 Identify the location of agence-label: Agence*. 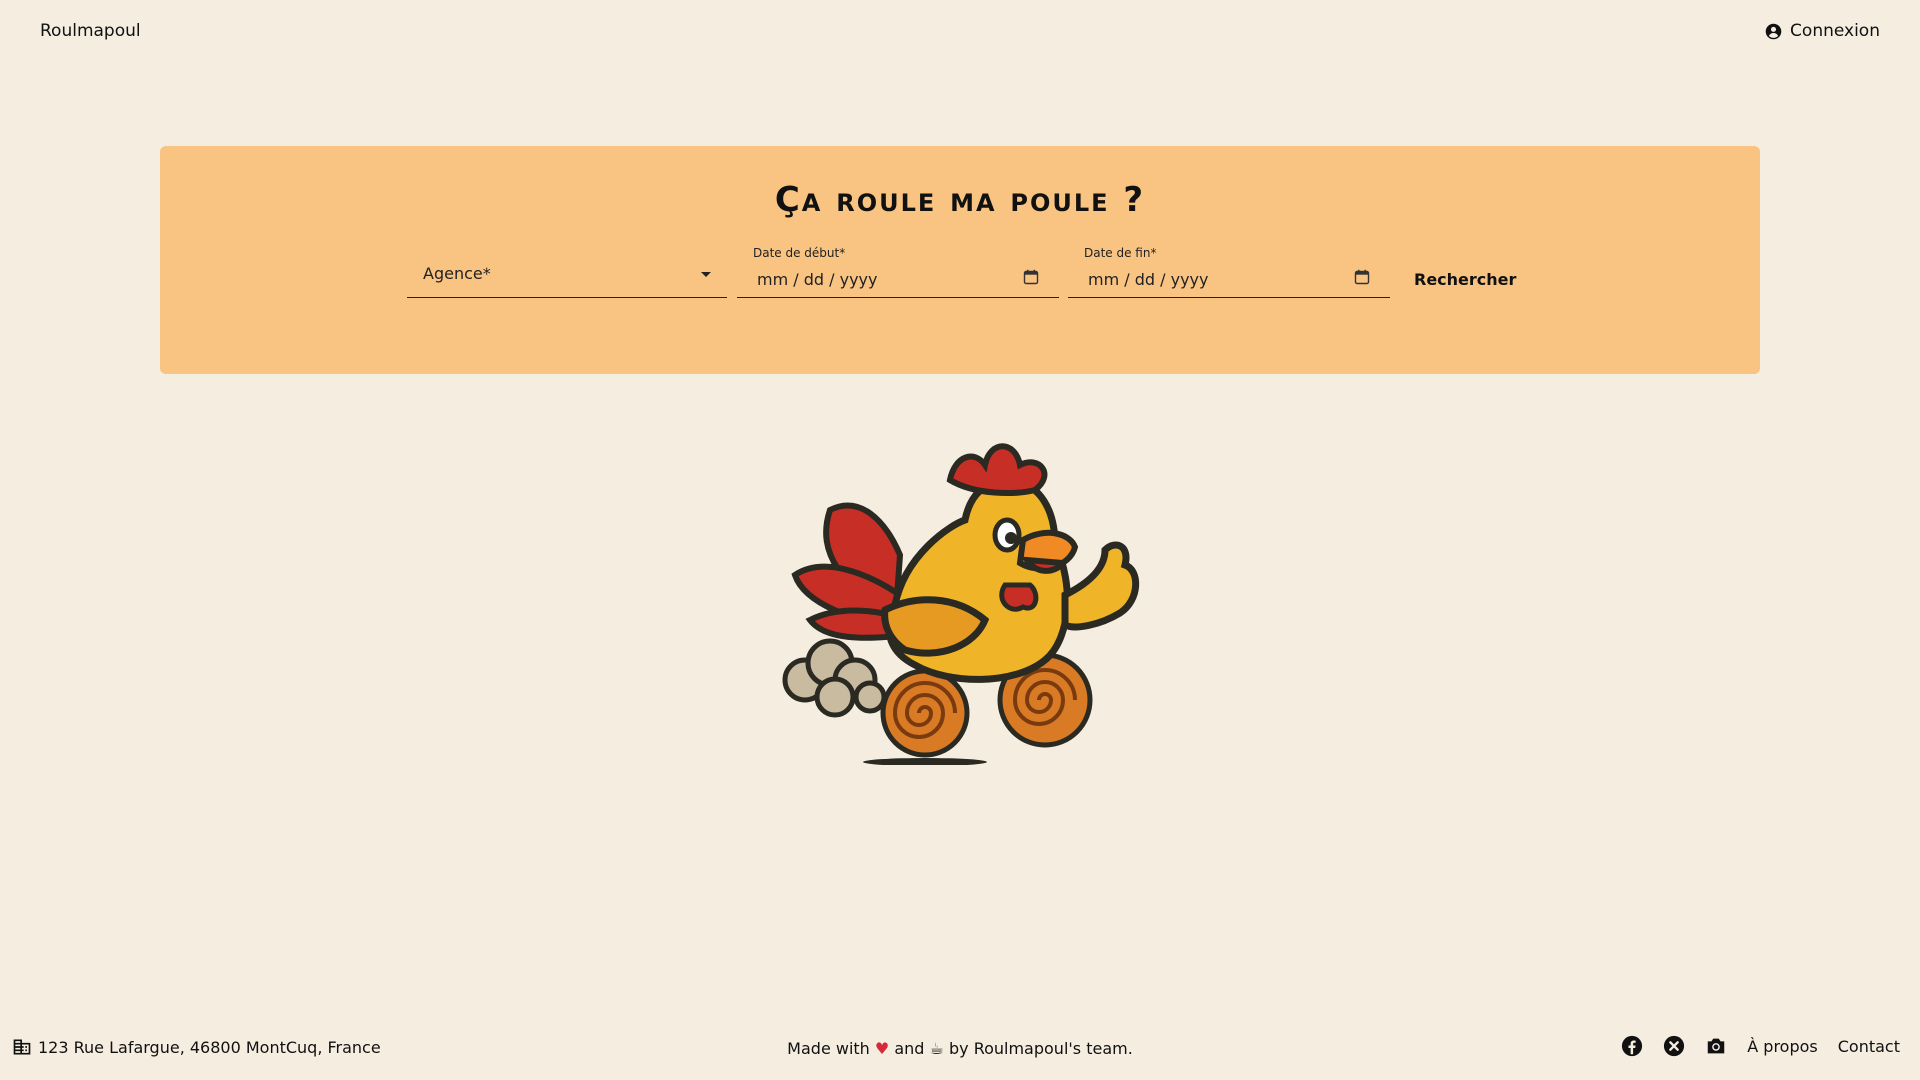
(457, 273).